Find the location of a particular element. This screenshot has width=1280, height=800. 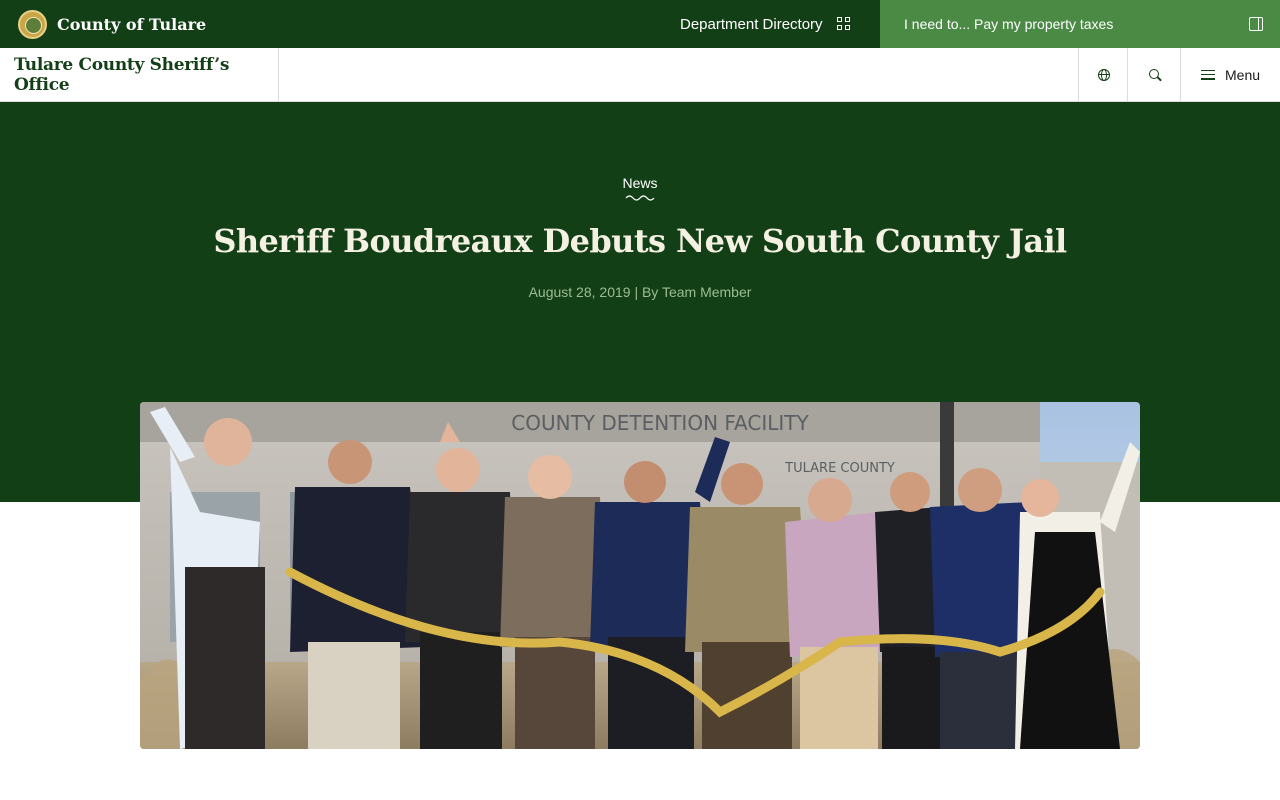

site-nav-bar: Tulare County Sheriff’s Office Menu is located at coordinates (640, 75).